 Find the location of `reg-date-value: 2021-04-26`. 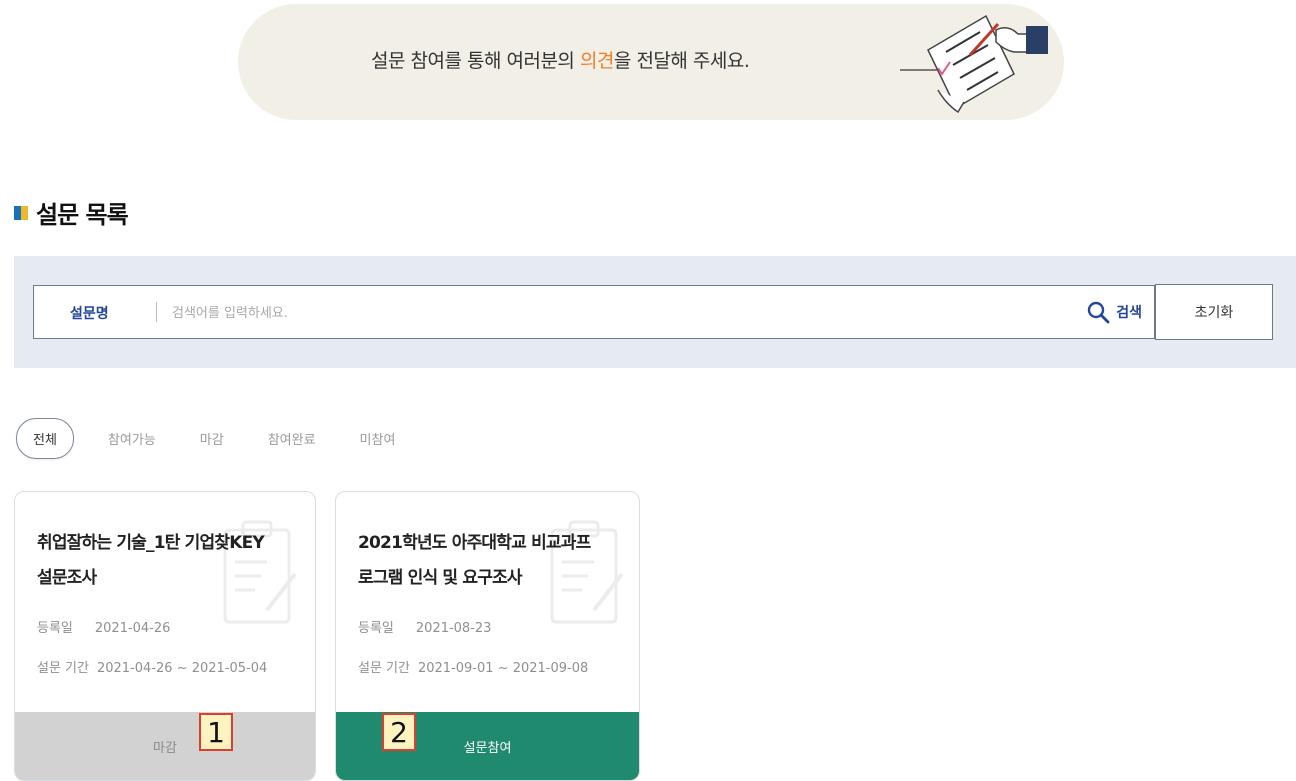

reg-date-value: 2021-04-26 is located at coordinates (132, 628).